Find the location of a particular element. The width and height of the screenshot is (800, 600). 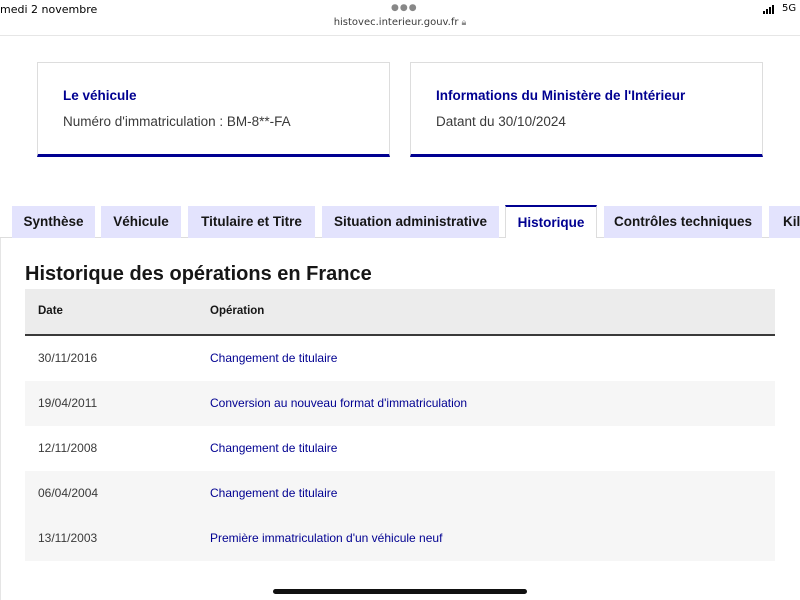

home-indicator is located at coordinates (400, 591).